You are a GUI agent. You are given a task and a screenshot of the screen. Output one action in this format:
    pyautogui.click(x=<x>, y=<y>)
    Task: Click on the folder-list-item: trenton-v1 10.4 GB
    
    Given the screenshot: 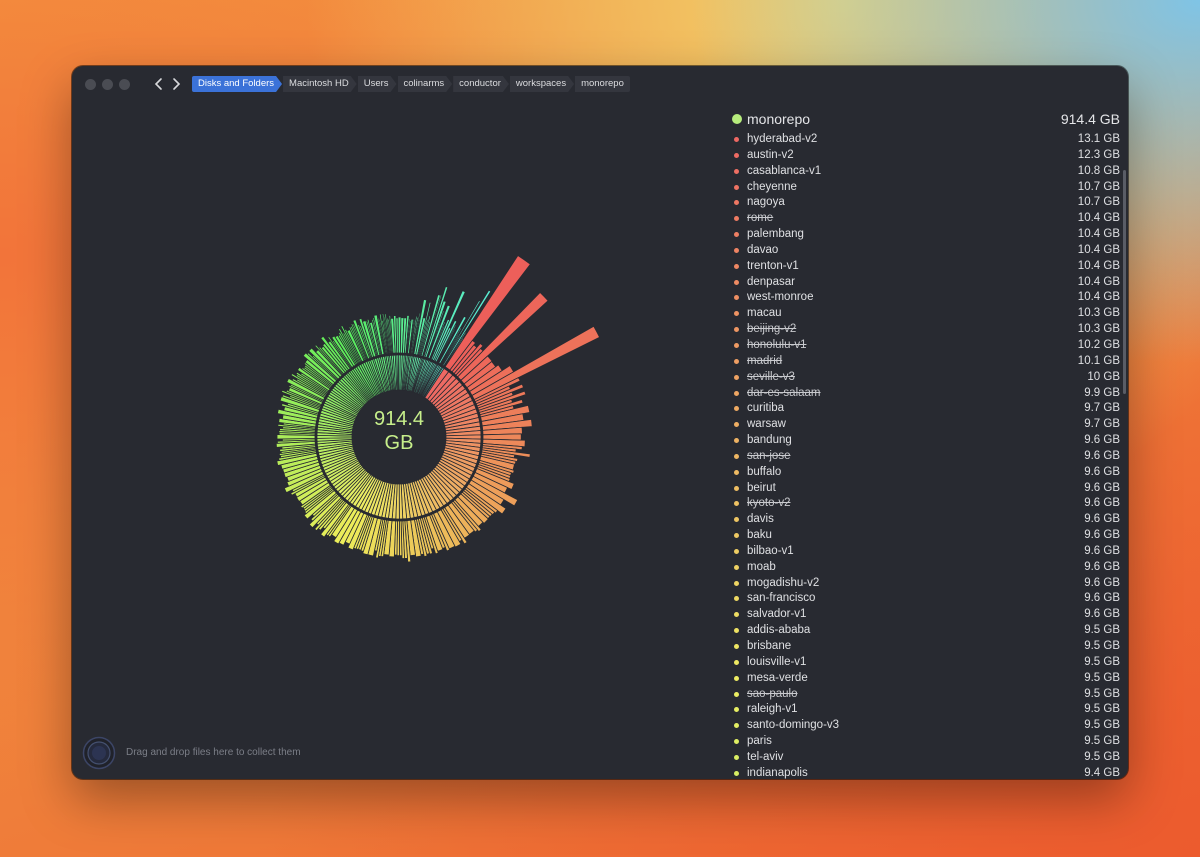 What is the action you would take?
    pyautogui.click(x=927, y=267)
    